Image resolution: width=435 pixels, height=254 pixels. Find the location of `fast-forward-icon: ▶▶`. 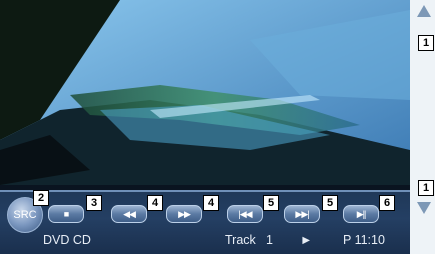

fast-forward-icon: ▶▶ is located at coordinates (184, 214).